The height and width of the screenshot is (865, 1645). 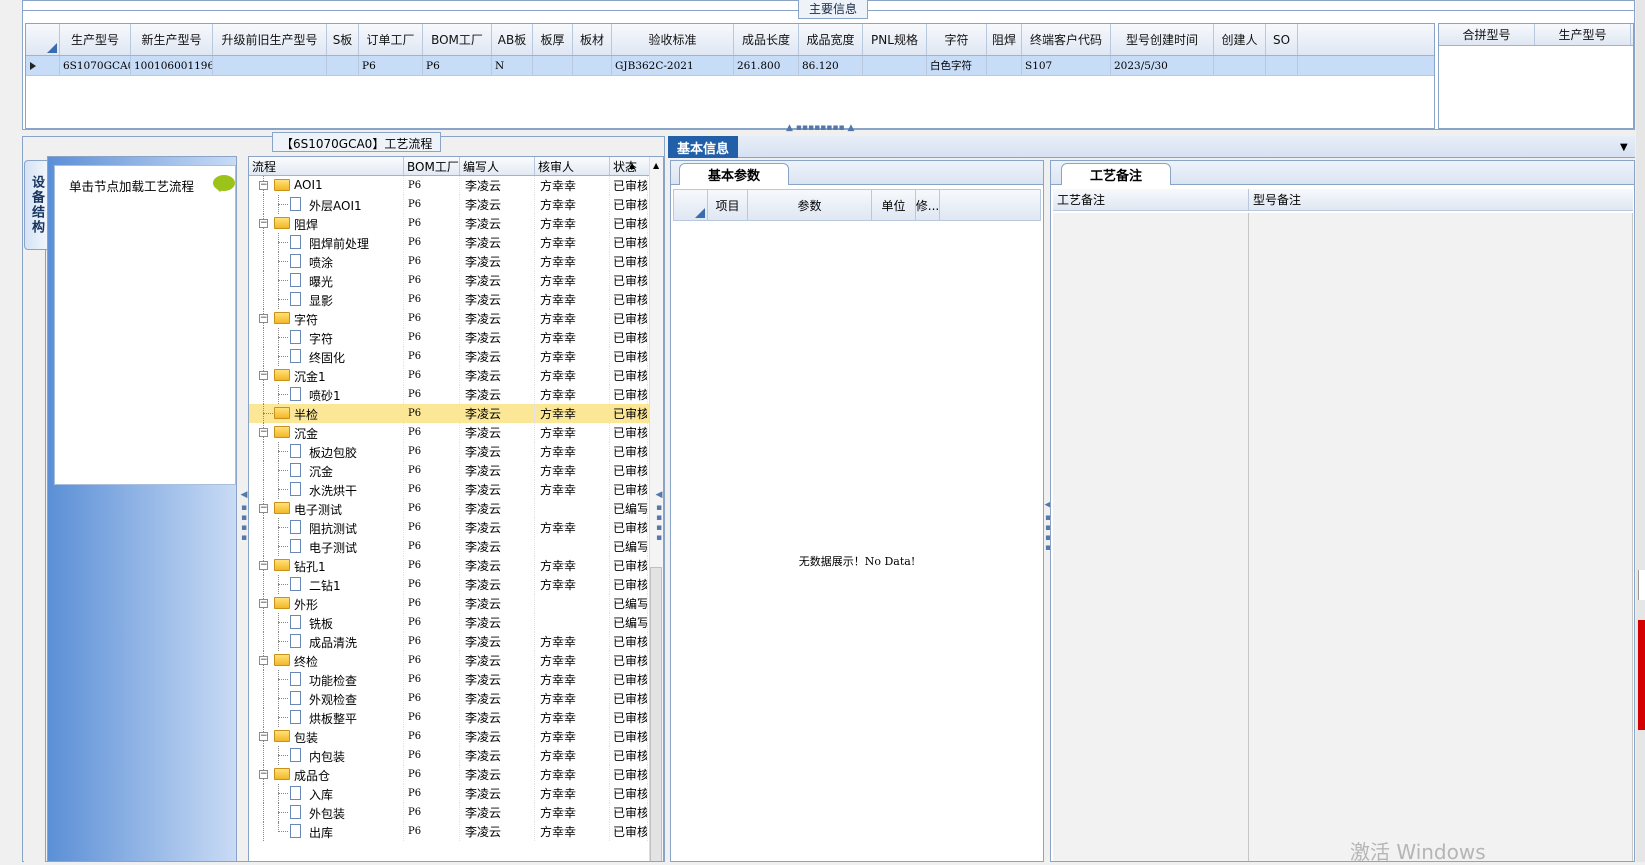 I want to click on tab-basic-params: 基本参数, so click(x=734, y=174).